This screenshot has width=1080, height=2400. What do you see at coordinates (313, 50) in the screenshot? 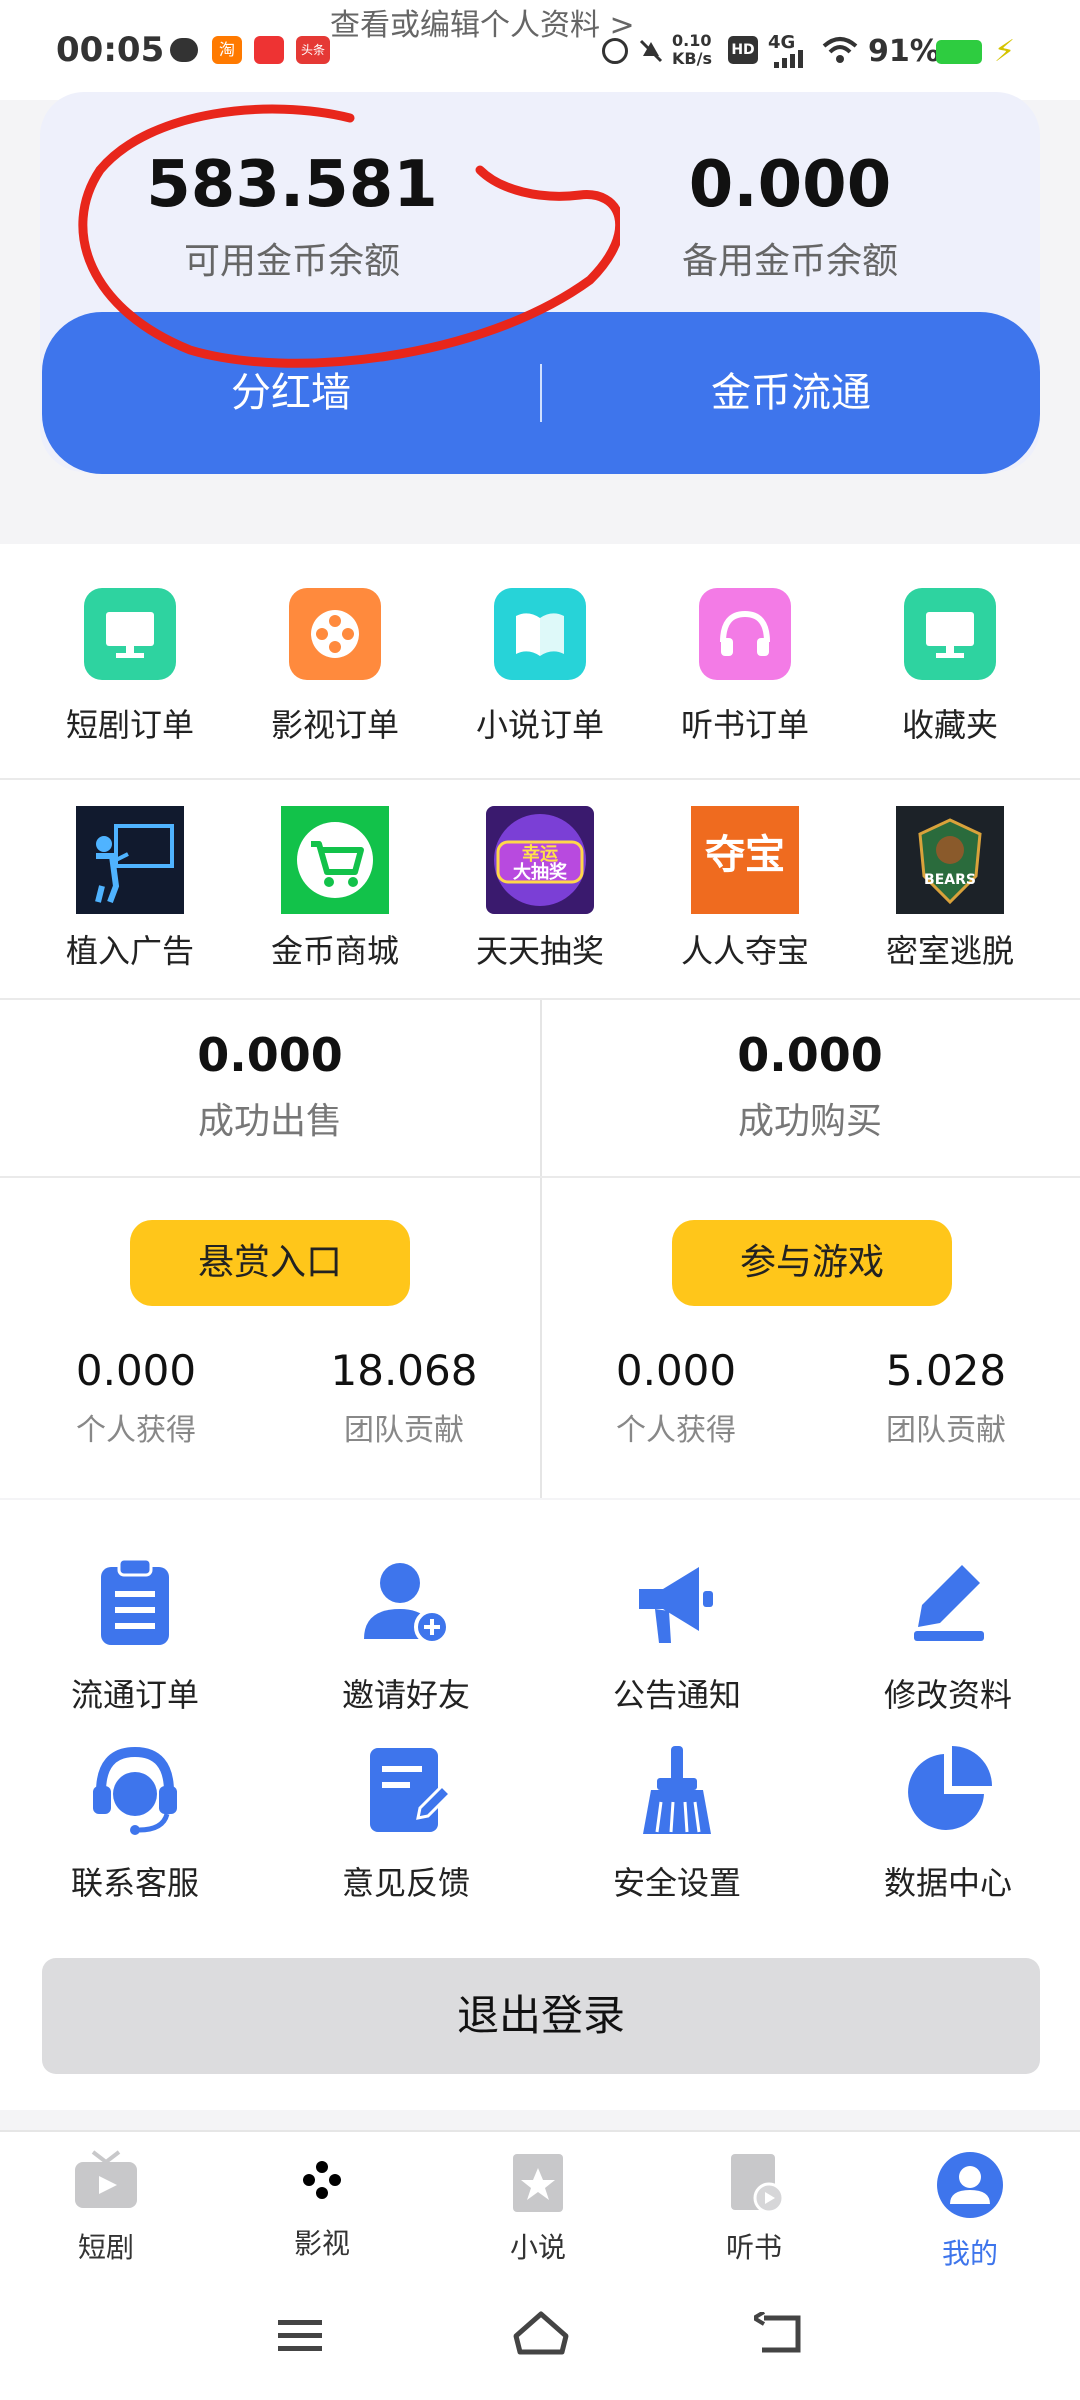
I see `toutiao-badge: 头条` at bounding box center [313, 50].